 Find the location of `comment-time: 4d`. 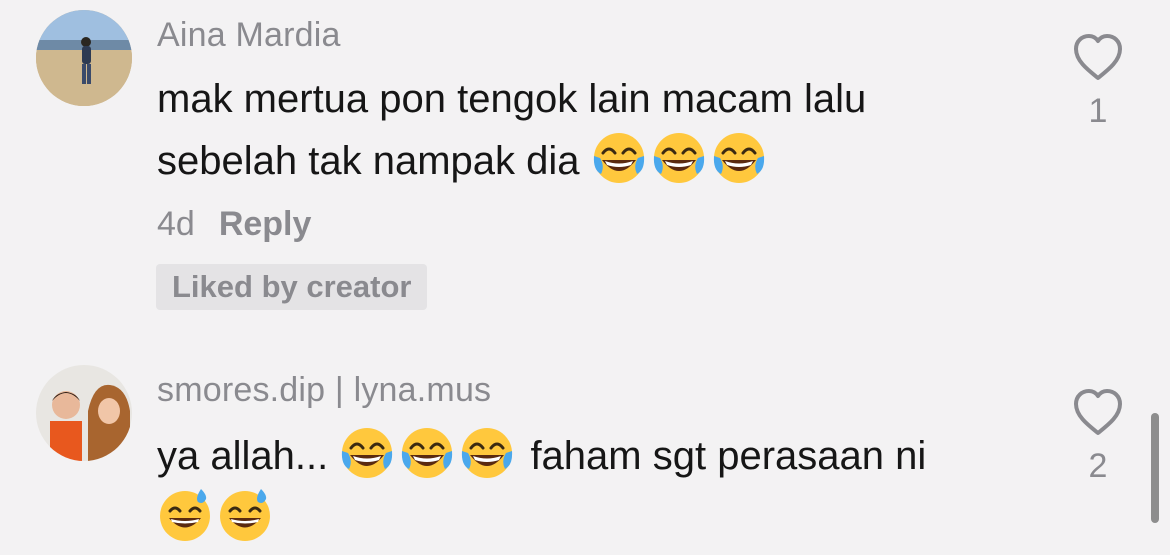

comment-time: 4d is located at coordinates (176, 224).